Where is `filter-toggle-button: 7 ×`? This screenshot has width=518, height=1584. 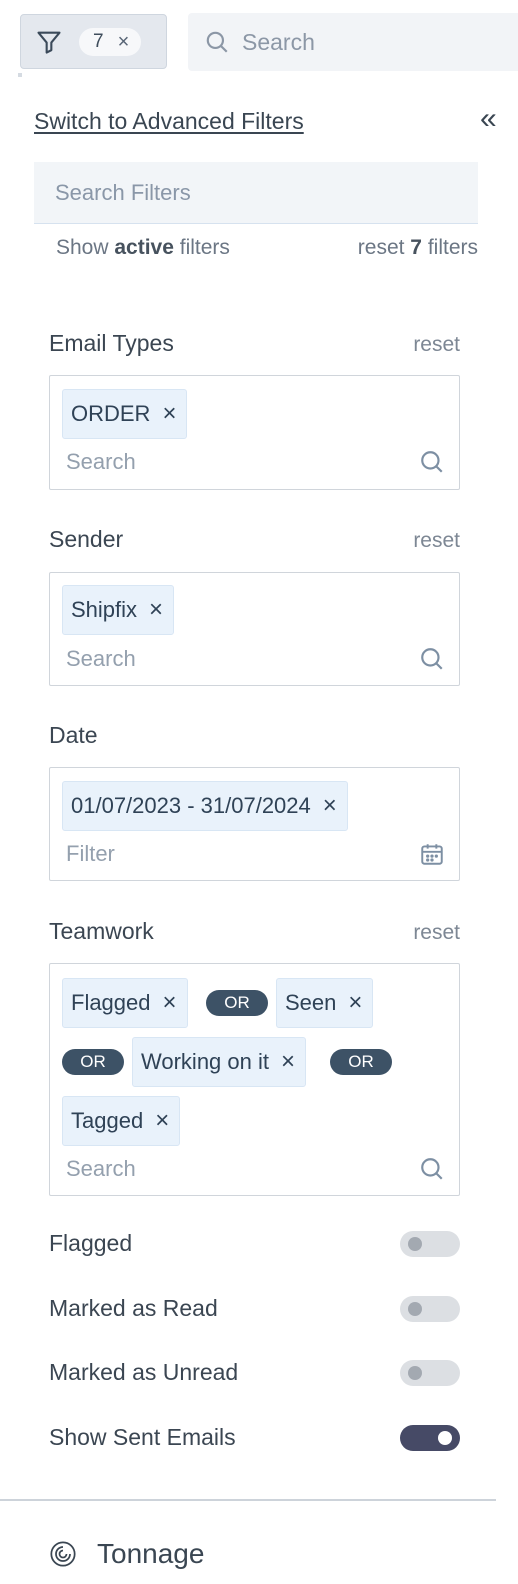
filter-toggle-button: 7 × is located at coordinates (93, 41).